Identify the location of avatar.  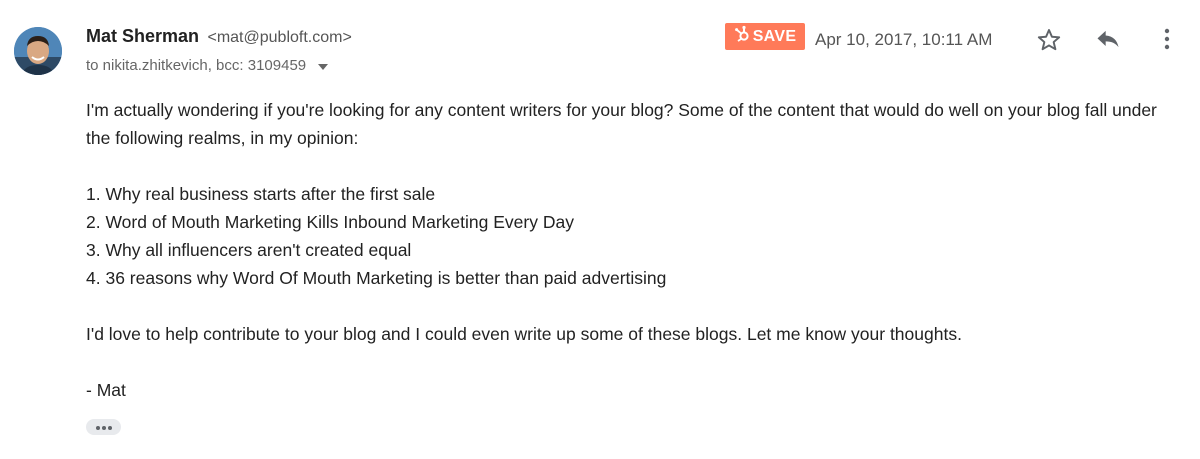
(38, 51).